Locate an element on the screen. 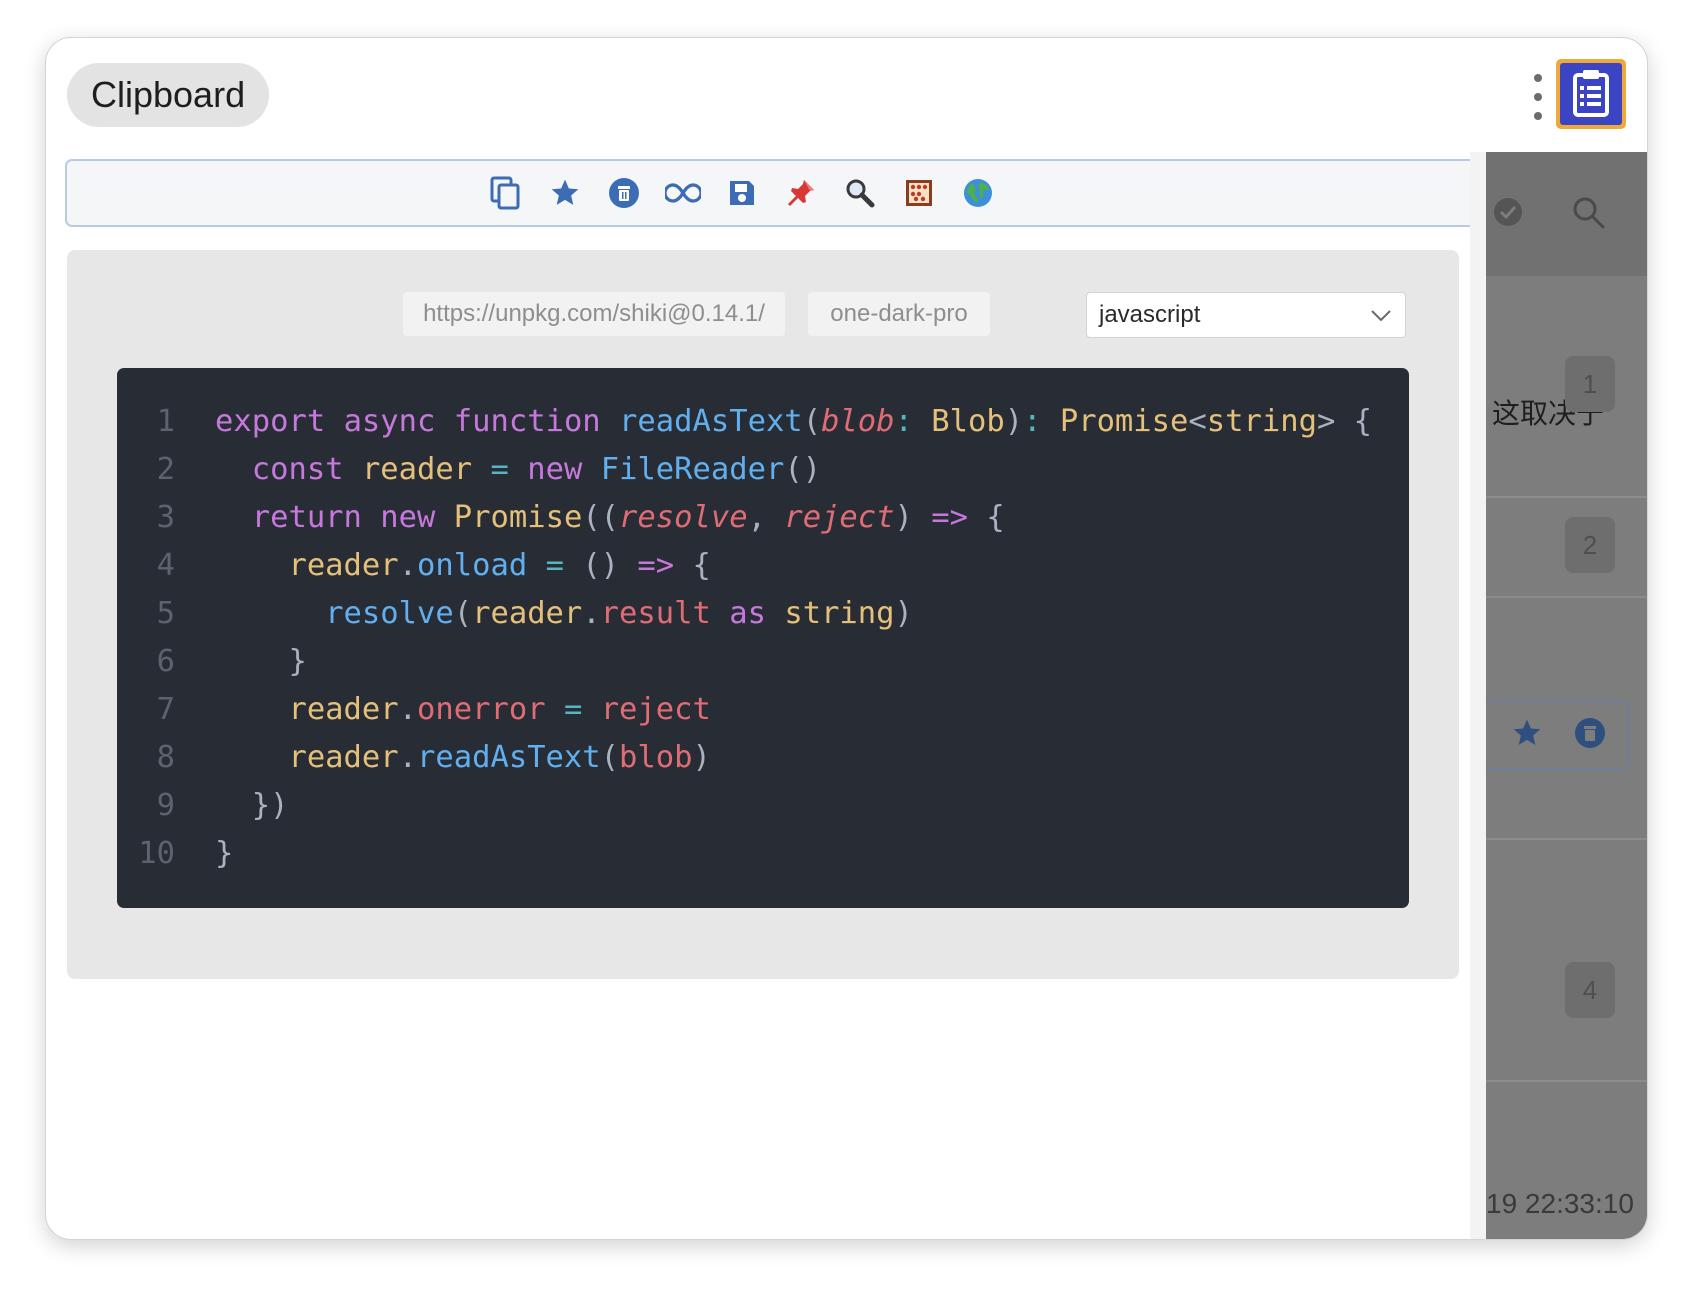 The height and width of the screenshot is (1292, 1692). language-select-value: javascript is located at coordinates (1150, 314).